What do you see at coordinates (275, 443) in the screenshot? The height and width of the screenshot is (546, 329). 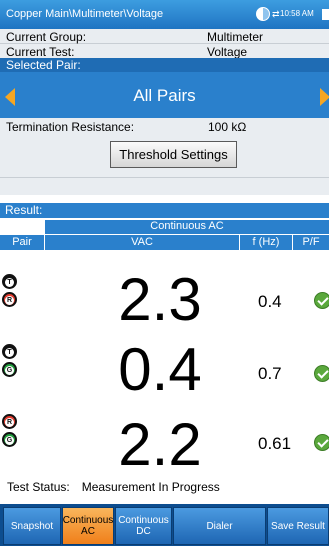 I see `frequency-value: 0.61` at bounding box center [275, 443].